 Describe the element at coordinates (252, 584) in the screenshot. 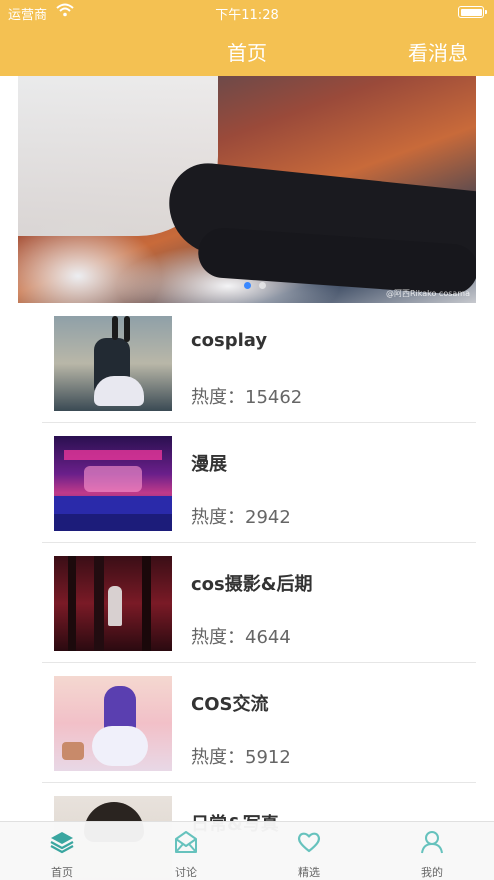

I see `item-title: cos摄影&后期` at that location.